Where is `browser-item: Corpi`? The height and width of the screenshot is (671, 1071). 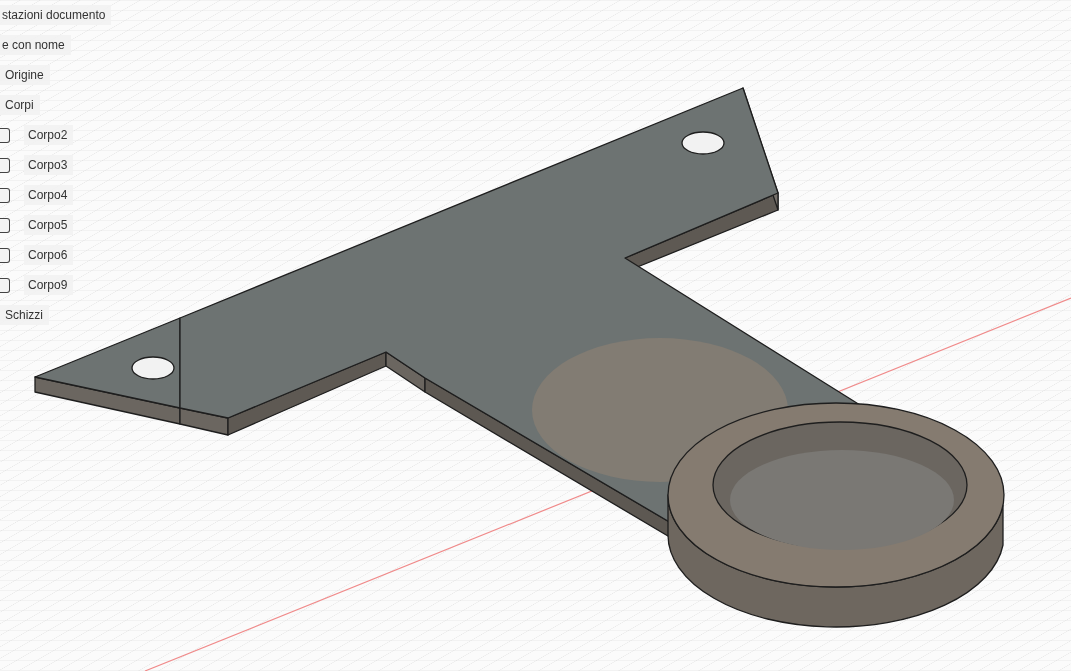 browser-item: Corpi is located at coordinates (20, 105).